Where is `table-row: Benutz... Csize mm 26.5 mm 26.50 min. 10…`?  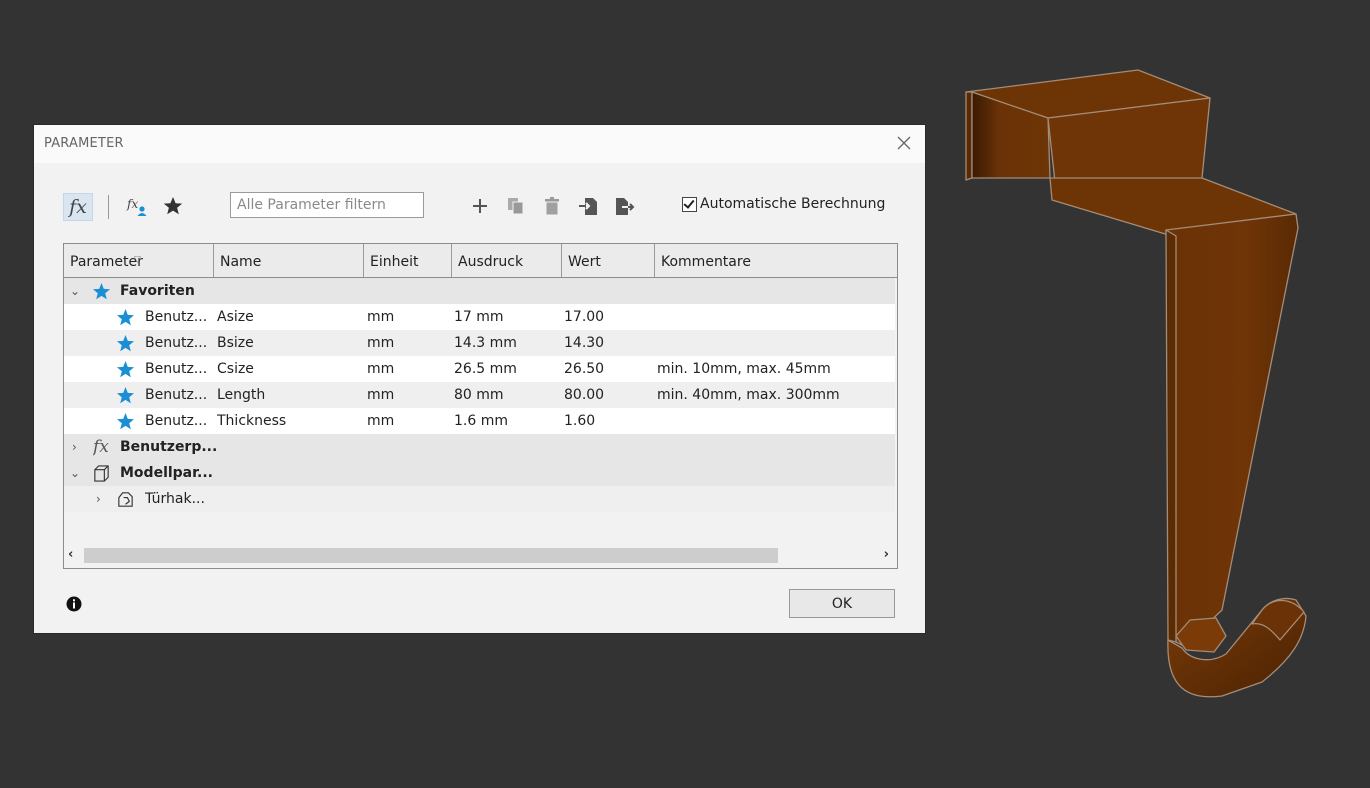
table-row: Benutz... Csize mm 26.5 mm 26.50 min. 10… is located at coordinates (479, 369).